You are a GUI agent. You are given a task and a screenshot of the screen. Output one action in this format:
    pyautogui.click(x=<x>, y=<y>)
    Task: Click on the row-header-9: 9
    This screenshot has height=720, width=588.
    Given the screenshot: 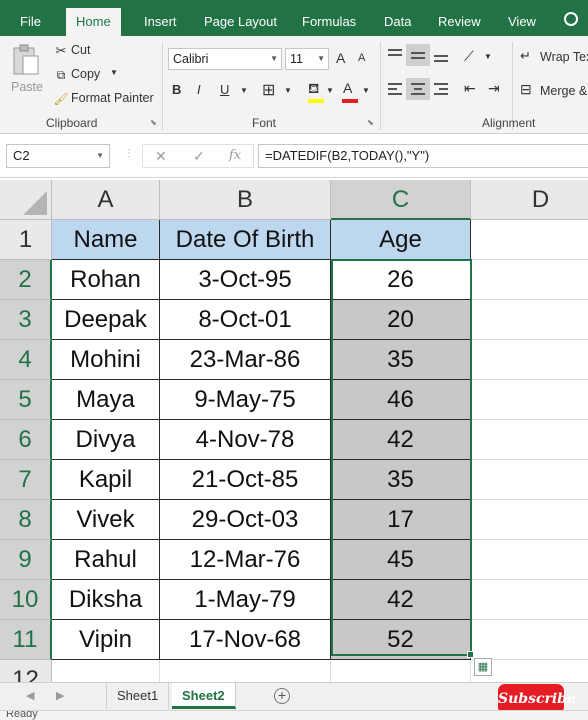 What is the action you would take?
    pyautogui.click(x=26, y=560)
    